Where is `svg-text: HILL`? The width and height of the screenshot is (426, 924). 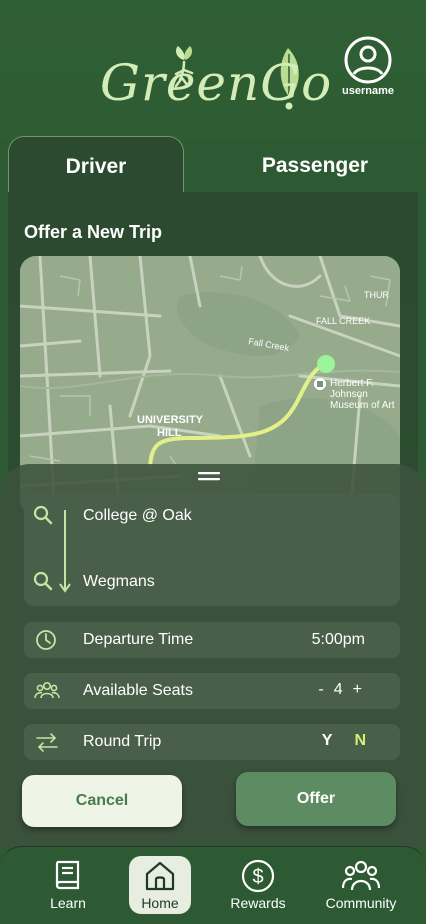 svg-text: HILL is located at coordinates (169, 433).